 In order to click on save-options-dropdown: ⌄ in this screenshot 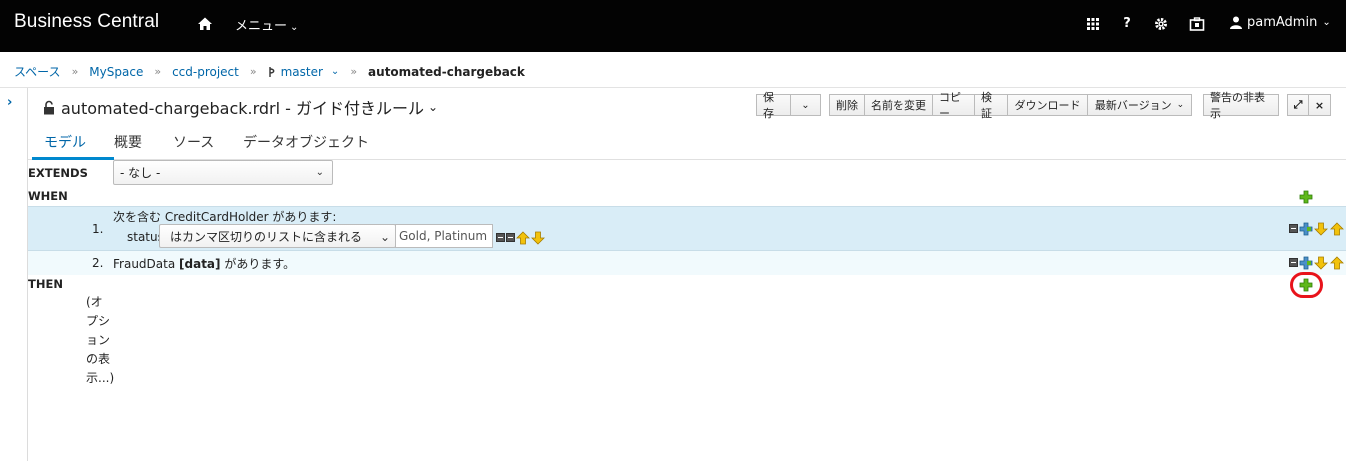, I will do `click(806, 105)`.